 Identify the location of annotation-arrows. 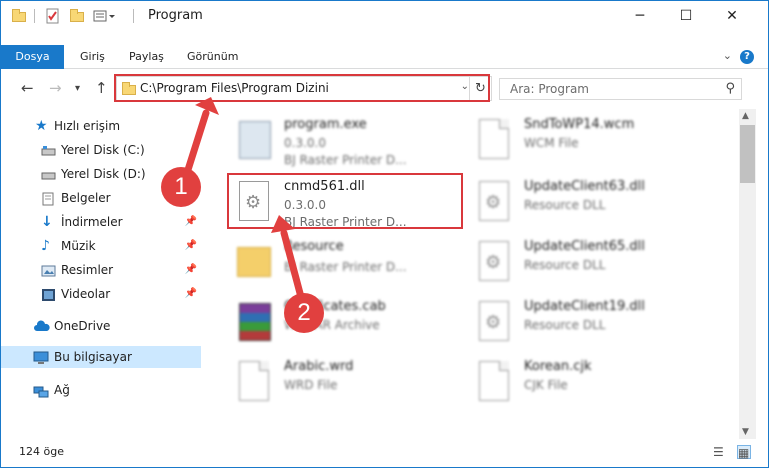
(244, 199).